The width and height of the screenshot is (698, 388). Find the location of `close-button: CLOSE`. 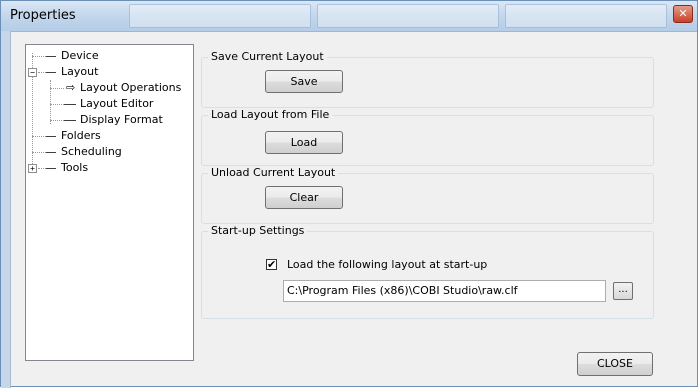

close-button: CLOSE is located at coordinates (615, 364).